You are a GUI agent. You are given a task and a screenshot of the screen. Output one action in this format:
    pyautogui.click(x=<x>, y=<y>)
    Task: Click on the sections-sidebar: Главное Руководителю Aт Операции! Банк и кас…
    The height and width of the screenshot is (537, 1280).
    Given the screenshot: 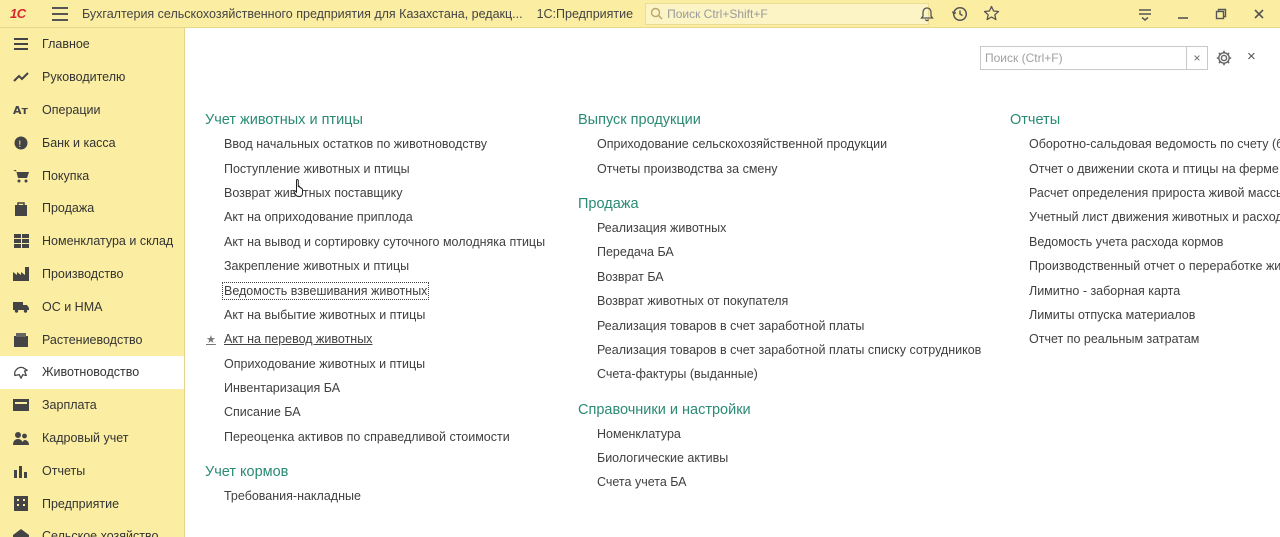 What is the action you would take?
    pyautogui.click(x=92, y=282)
    